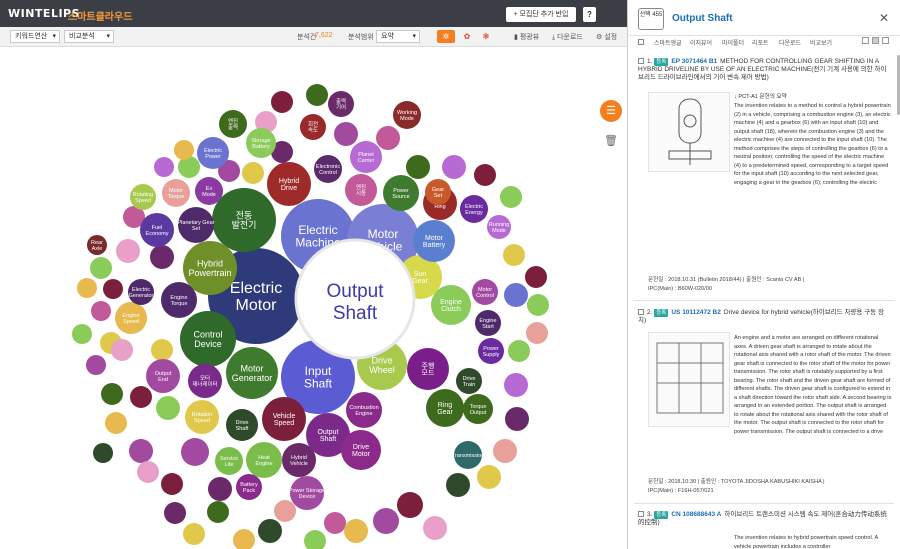 This screenshot has width=900, height=549. What do you see at coordinates (361, 190) in the screenshot?
I see `topic-bubble: 엔진시동` at bounding box center [361, 190].